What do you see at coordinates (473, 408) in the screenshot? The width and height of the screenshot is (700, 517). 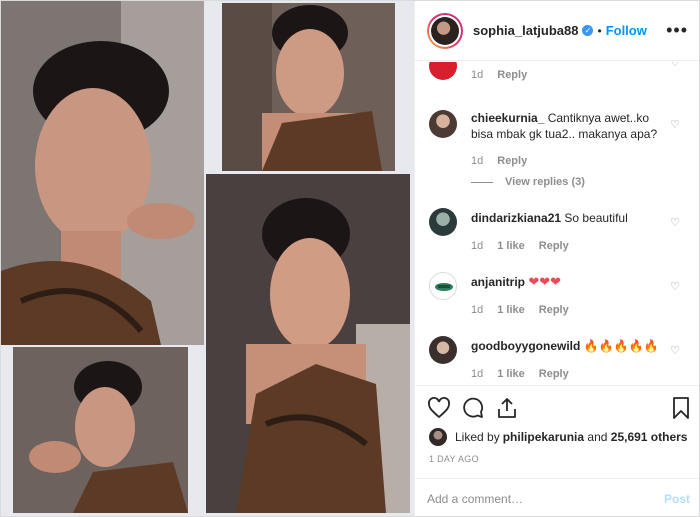 I see `comment-bubble-icon` at bounding box center [473, 408].